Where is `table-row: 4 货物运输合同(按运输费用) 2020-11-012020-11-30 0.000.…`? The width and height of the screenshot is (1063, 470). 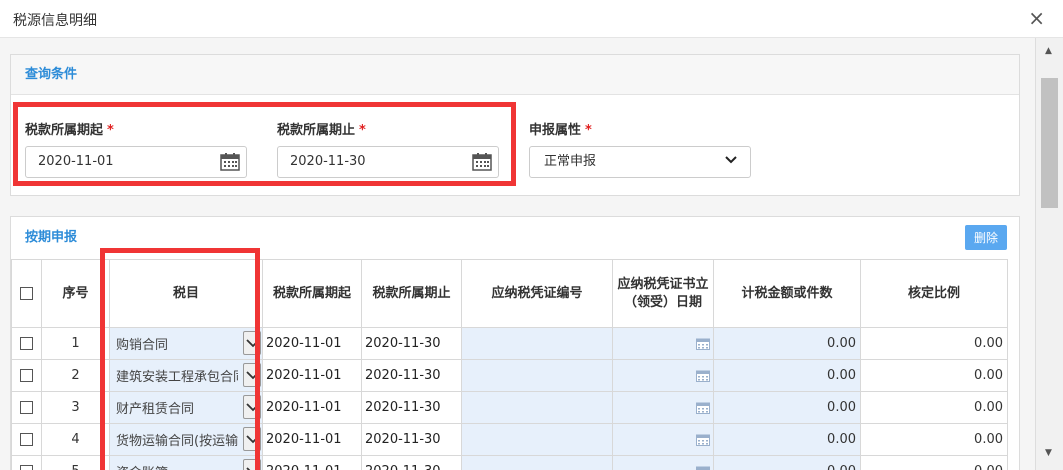
table-row: 4 货物运输合同(按运输费用) 2020-11-012020-11-30 0.000.… is located at coordinates (509, 439).